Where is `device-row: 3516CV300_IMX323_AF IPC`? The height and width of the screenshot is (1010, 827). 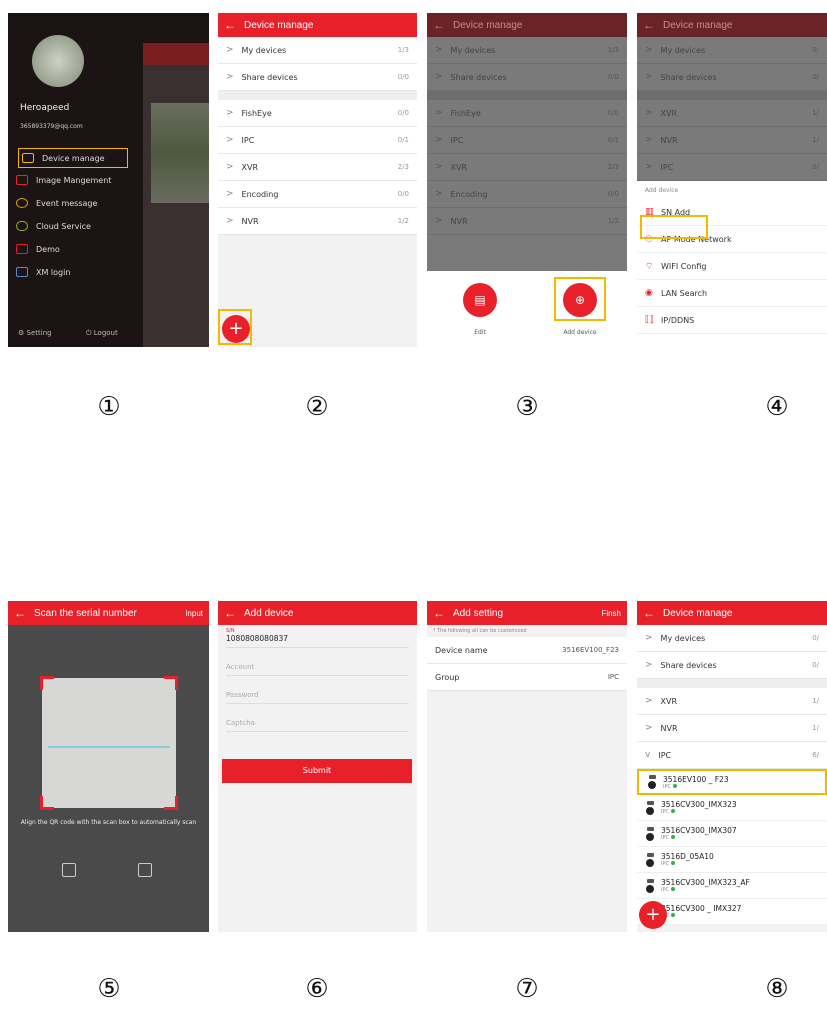
device-row: 3516CV300_IMX323_AF IPC is located at coordinates (732, 886).